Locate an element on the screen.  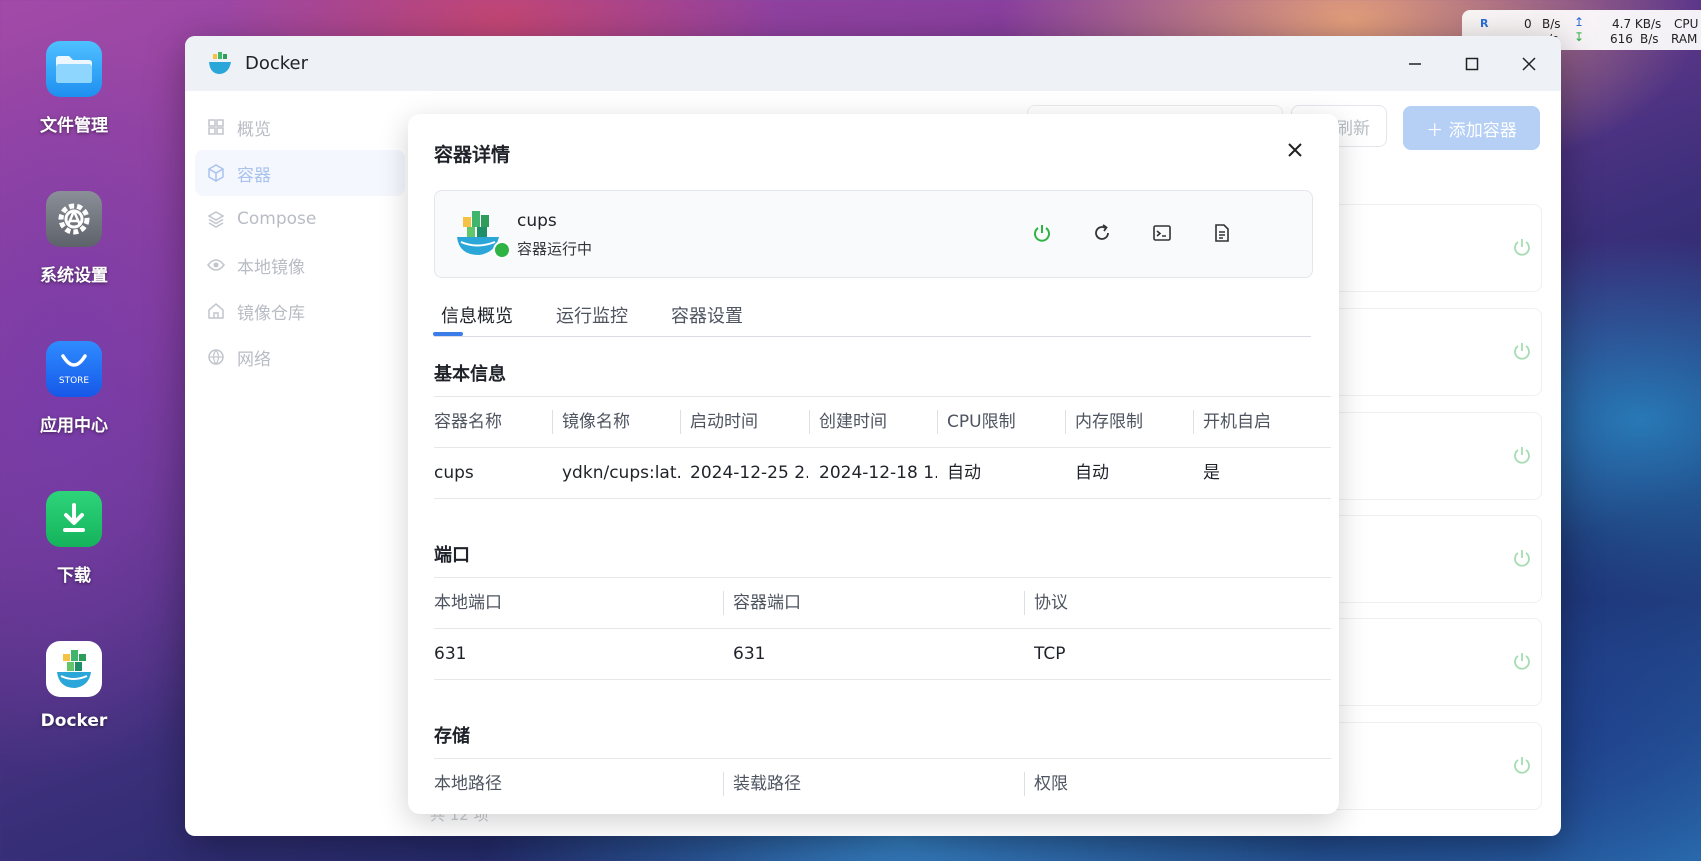
add-container-button: ＋ 添加容器 is located at coordinates (1471, 128).